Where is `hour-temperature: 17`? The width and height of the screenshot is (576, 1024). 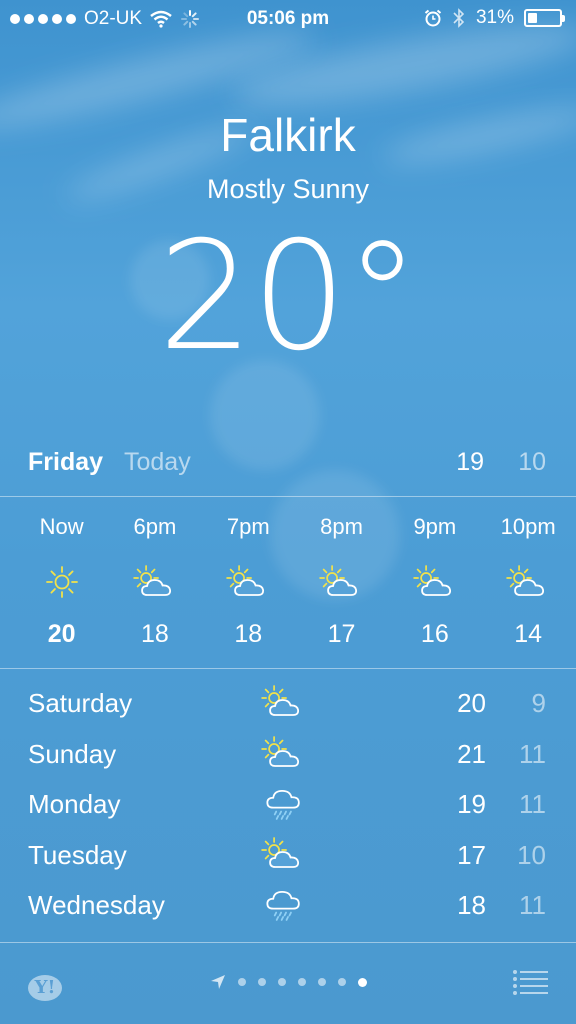
hour-temperature: 17 is located at coordinates (341, 634).